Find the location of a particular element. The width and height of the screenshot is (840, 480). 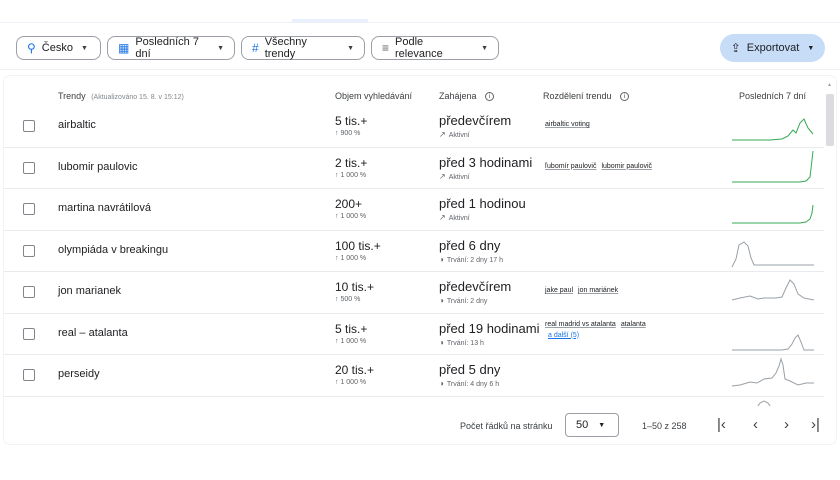

first-page-icon: |‹ is located at coordinates (721, 424).